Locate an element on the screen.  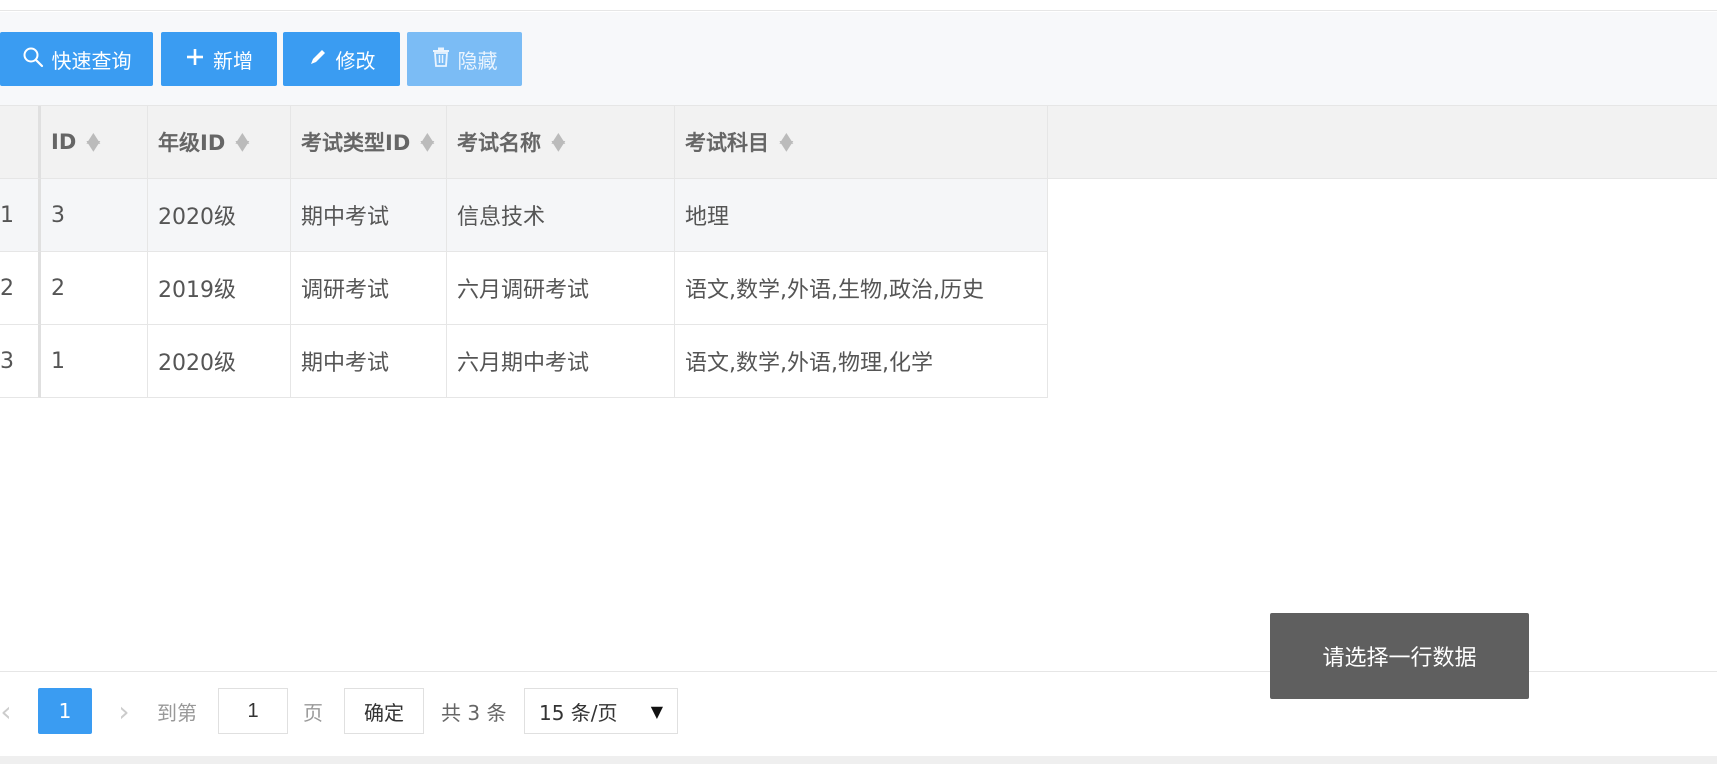
row-number: 2 is located at coordinates (20, 288).